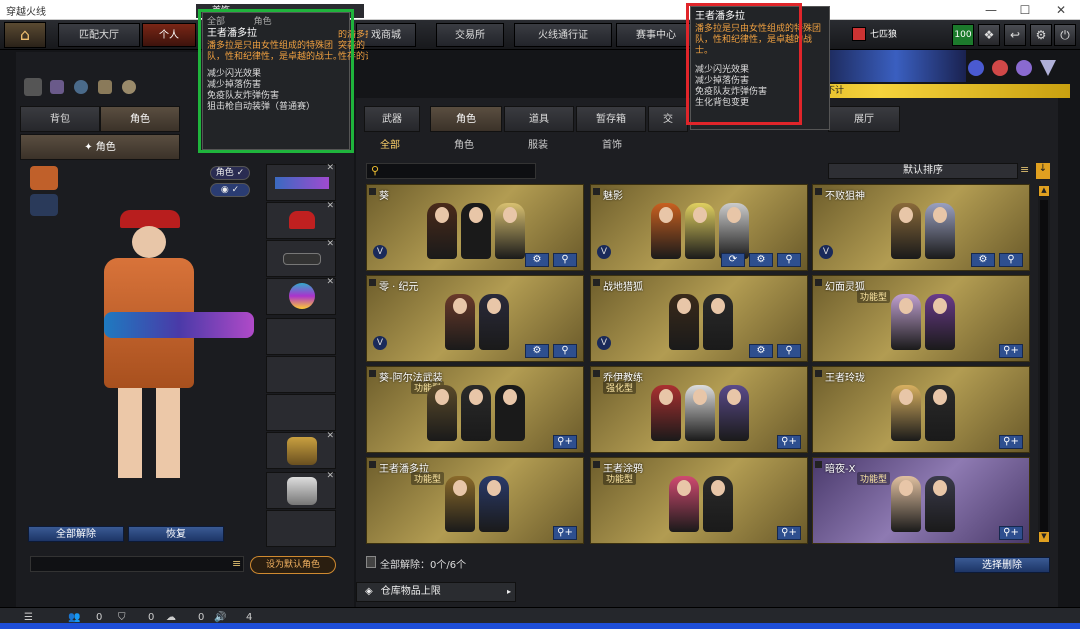  What do you see at coordinates (169, 35) in the screenshot?
I see `nav-tab-personal: 个人` at bounding box center [169, 35].